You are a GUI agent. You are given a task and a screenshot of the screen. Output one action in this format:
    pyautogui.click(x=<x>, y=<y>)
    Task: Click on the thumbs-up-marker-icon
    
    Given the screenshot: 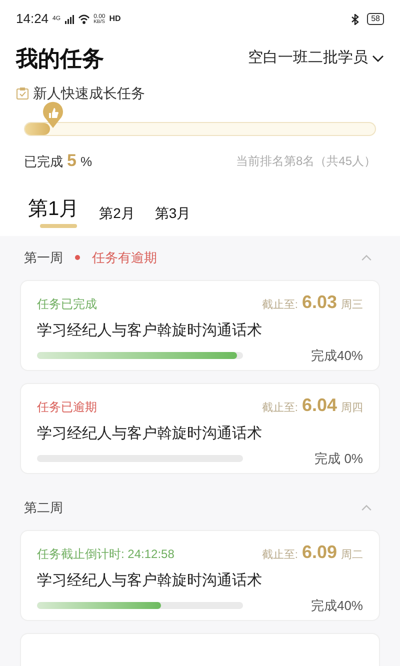 What is the action you would take?
    pyautogui.click(x=53, y=115)
    